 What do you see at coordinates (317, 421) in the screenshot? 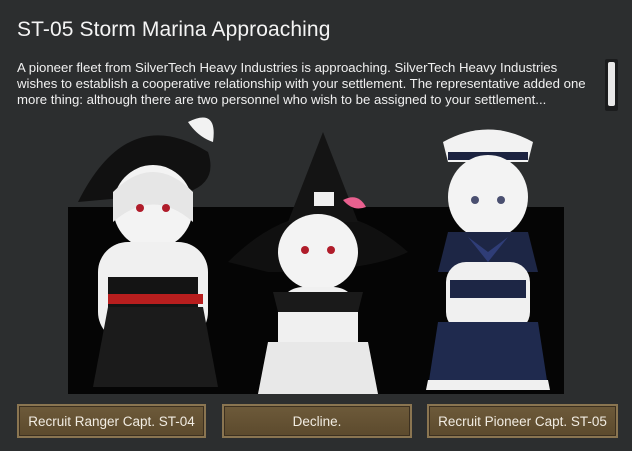
I see `decline-button: Decline.` at bounding box center [317, 421].